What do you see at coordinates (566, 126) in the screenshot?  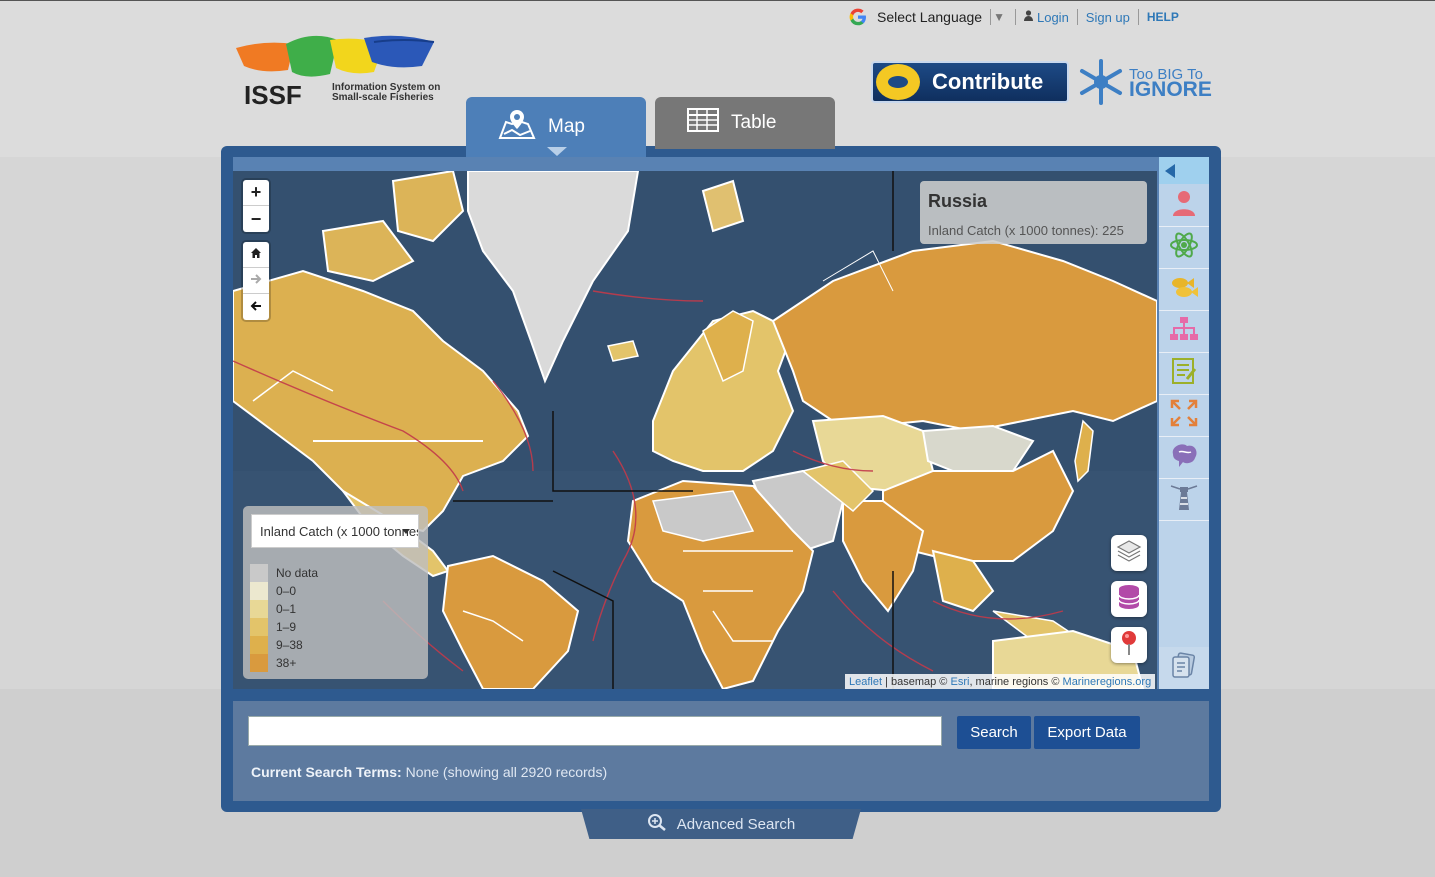 I see `tab-map-label: Map` at bounding box center [566, 126].